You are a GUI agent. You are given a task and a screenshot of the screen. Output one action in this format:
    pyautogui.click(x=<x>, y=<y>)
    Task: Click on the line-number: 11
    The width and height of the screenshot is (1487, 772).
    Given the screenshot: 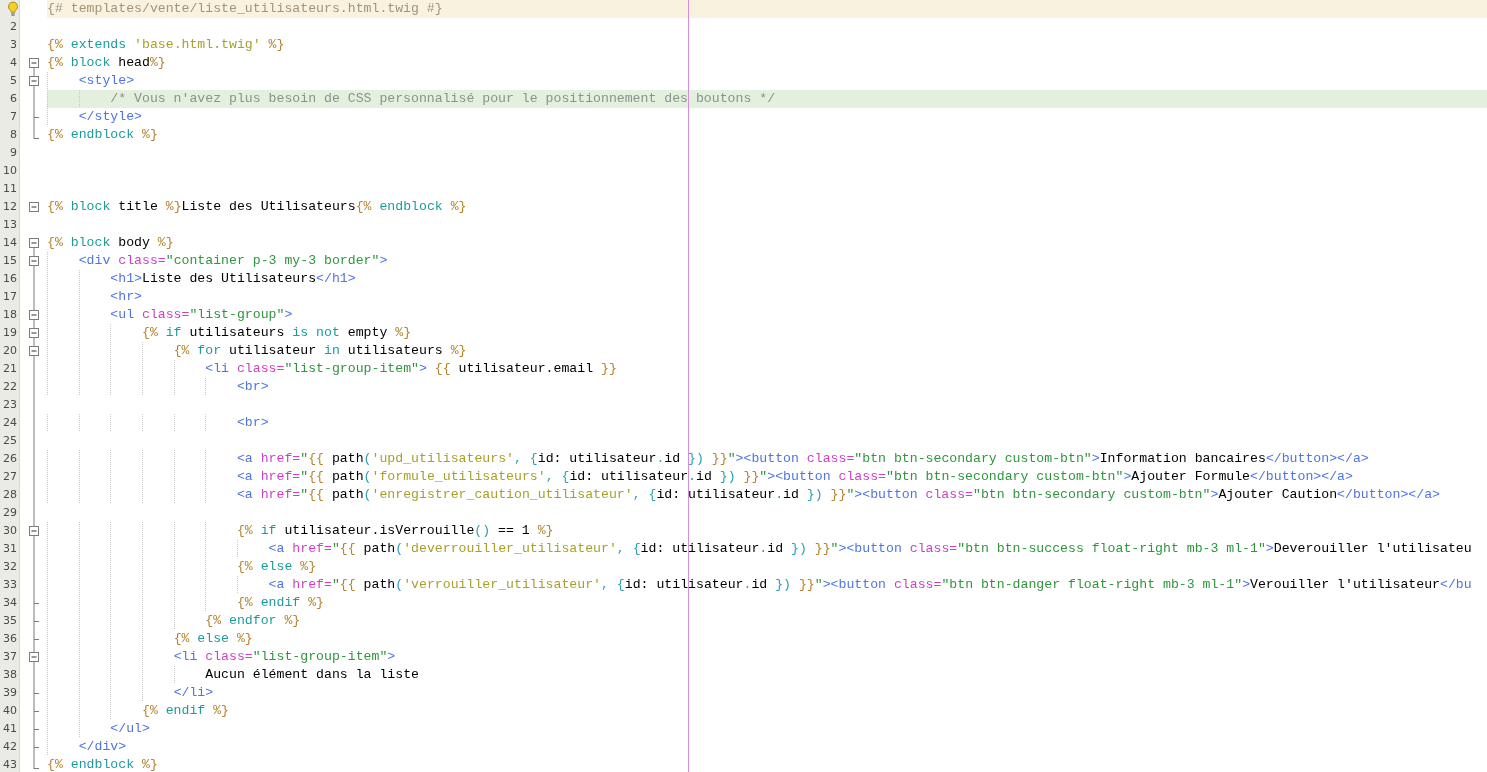 What is the action you would take?
    pyautogui.click(x=10, y=189)
    